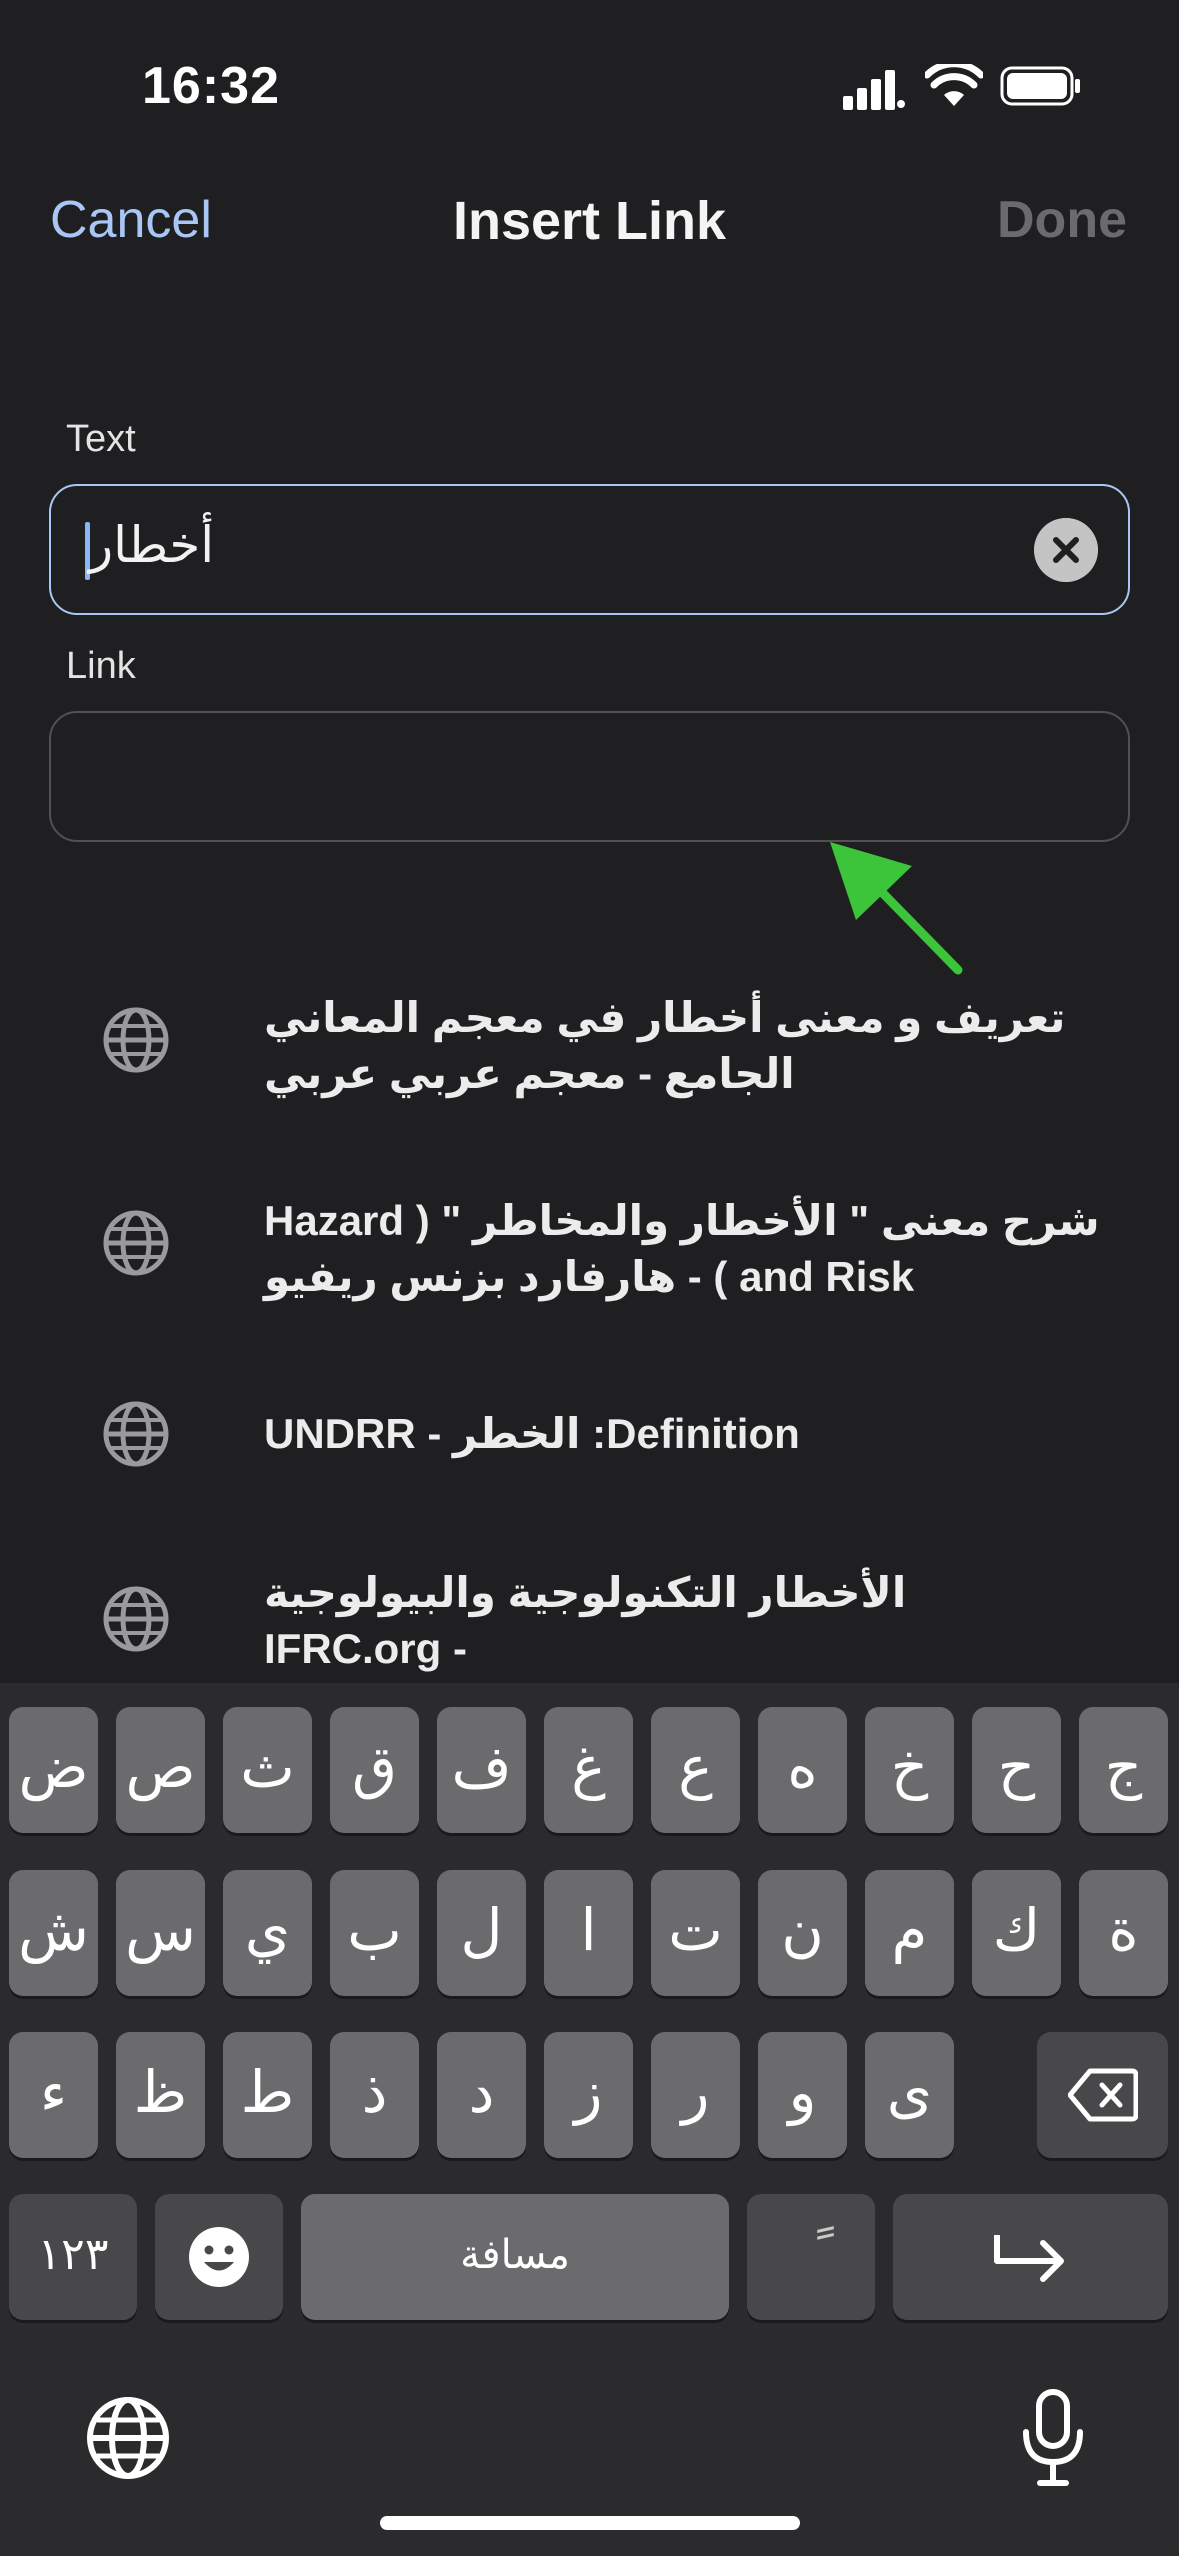 This screenshot has height=2556, width=1179. Describe the element at coordinates (1123, 1770) in the screenshot. I see `key: ج` at that location.